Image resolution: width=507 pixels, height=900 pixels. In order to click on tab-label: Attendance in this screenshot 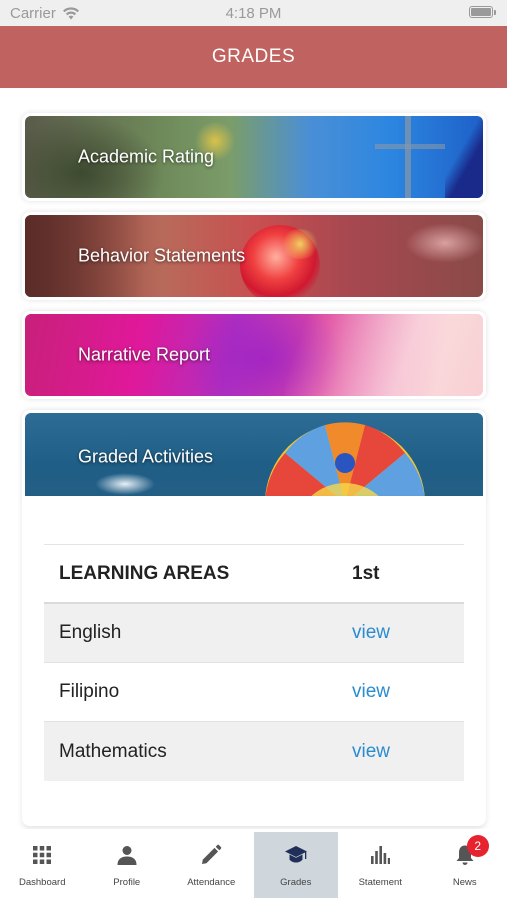, I will do `click(211, 882)`.